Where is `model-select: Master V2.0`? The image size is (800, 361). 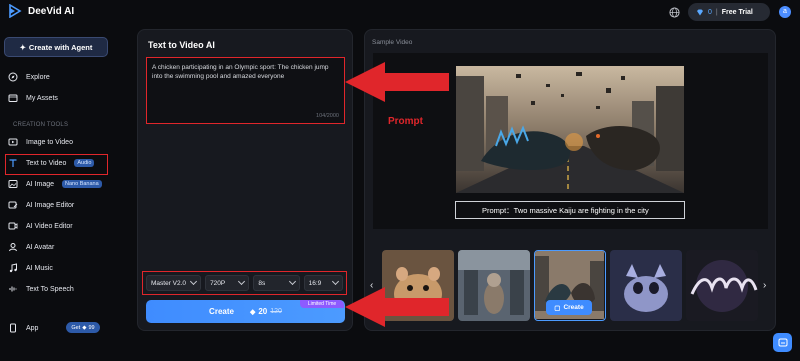 model-select: Master V2.0 is located at coordinates (174, 283).